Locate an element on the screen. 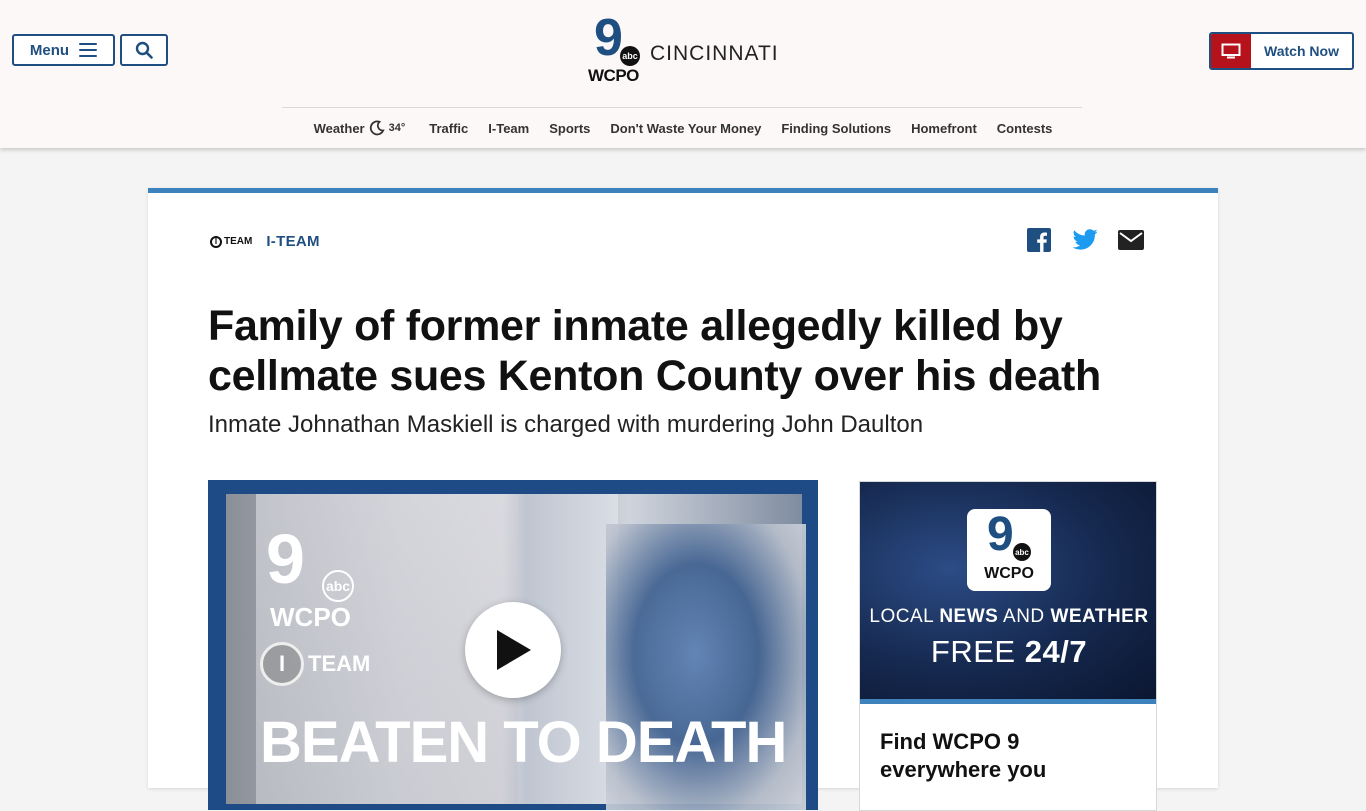 This screenshot has height=811, width=1366. promo-free: FREE is located at coordinates (977, 651).